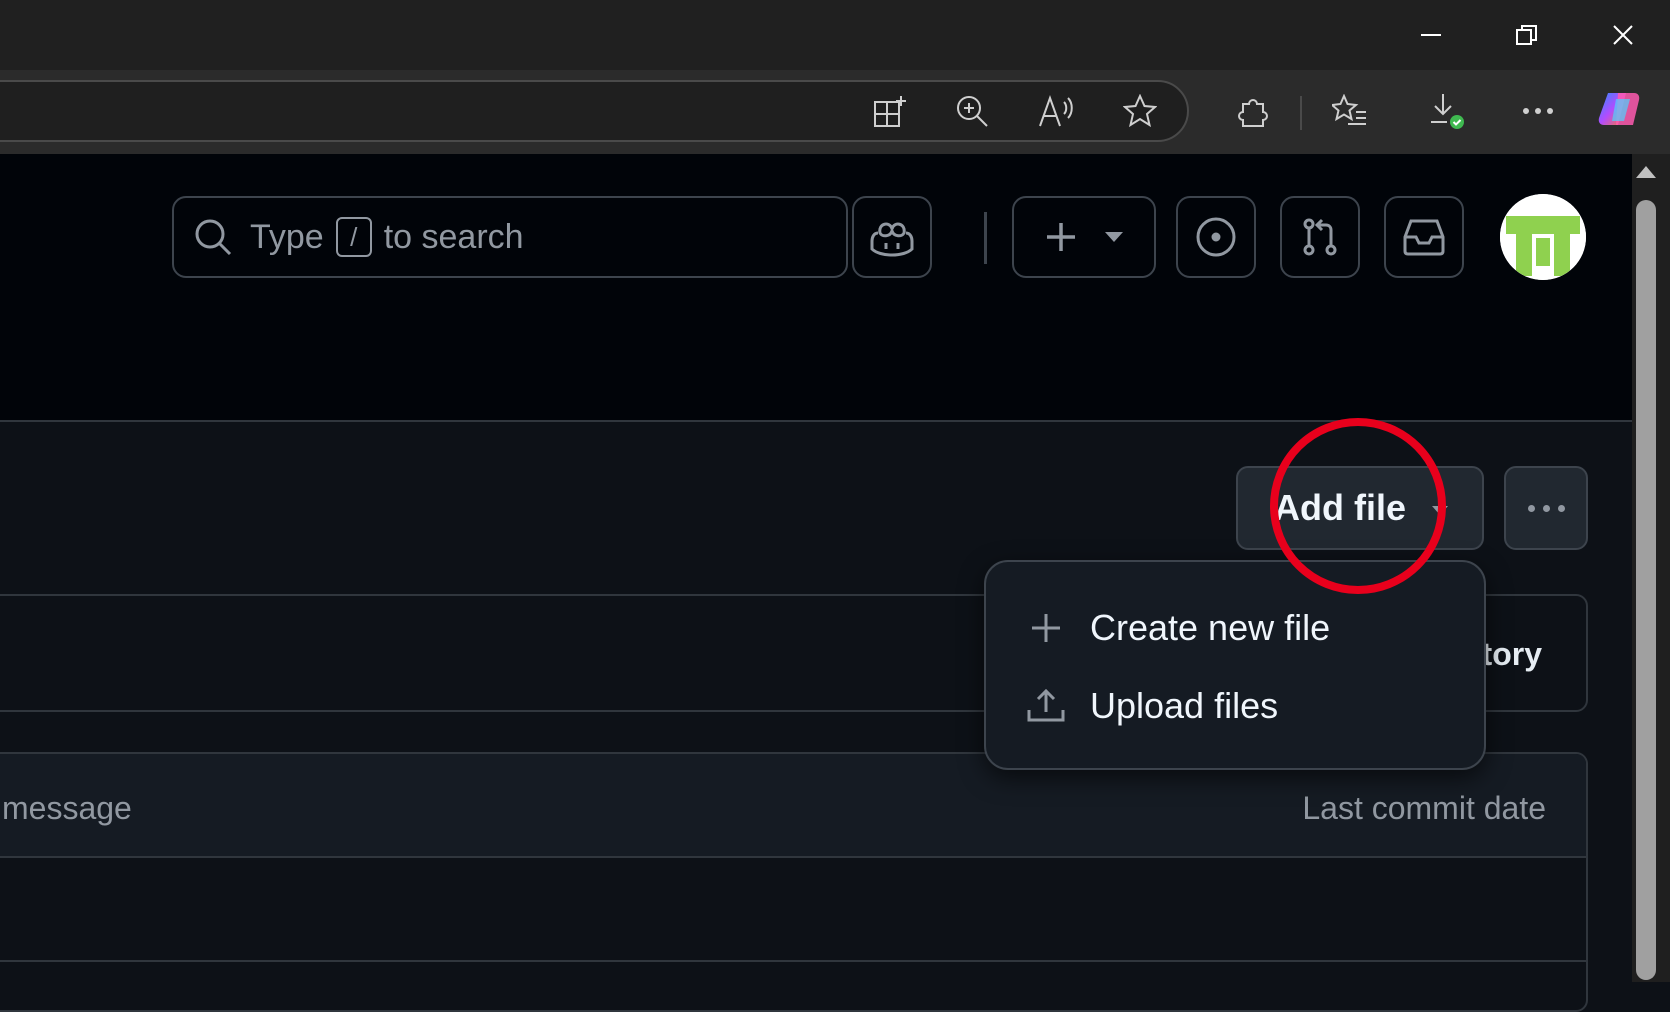 This screenshot has height=1012, width=1670. I want to click on favorite-star-icon, so click(1140, 111).